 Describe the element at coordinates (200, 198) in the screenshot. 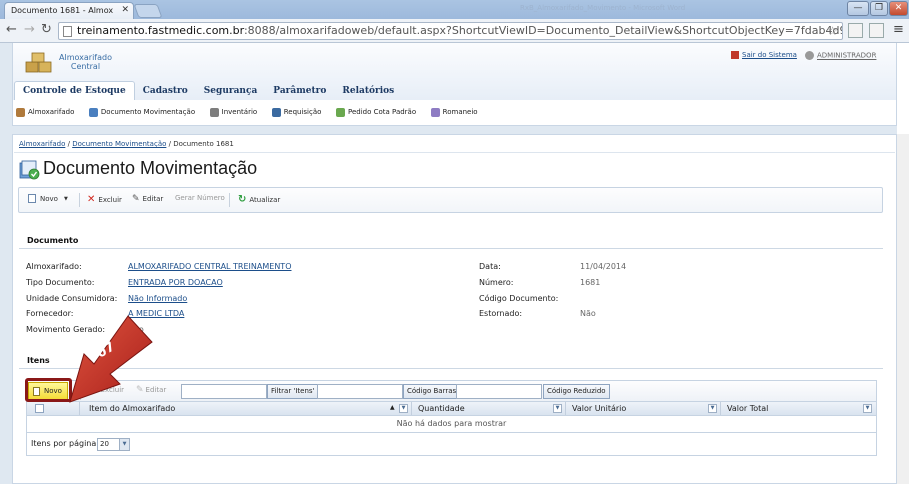

I see `gerar-numero-button: Gerar Número` at that location.